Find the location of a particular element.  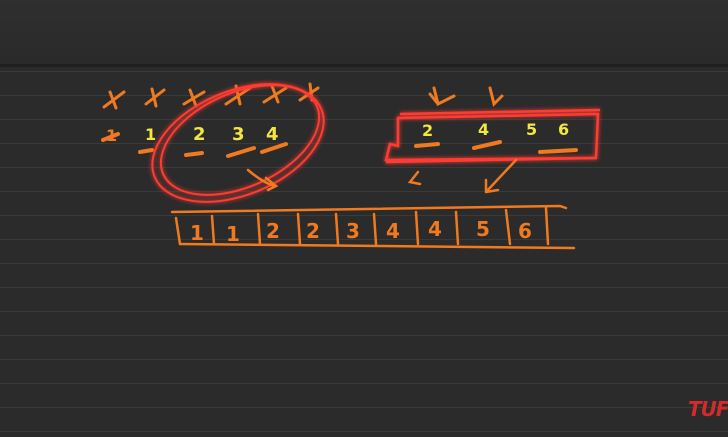

array-cell-7: 4 is located at coordinates (435, 229).